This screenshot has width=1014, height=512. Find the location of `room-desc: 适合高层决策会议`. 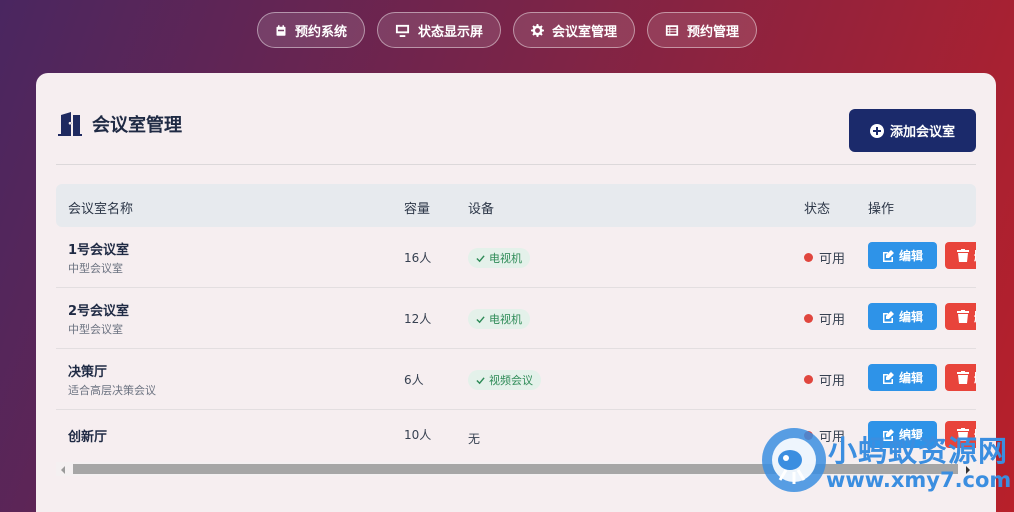

room-desc: 适合高层决策会议 is located at coordinates (112, 390).